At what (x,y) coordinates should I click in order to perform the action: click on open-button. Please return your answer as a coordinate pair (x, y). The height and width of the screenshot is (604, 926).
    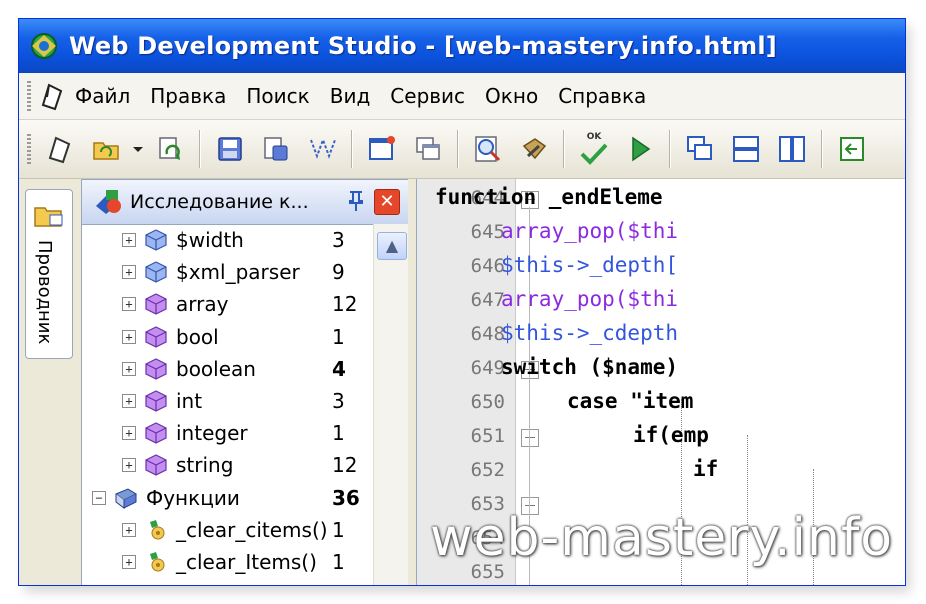
    Looking at the image, I should click on (106, 149).